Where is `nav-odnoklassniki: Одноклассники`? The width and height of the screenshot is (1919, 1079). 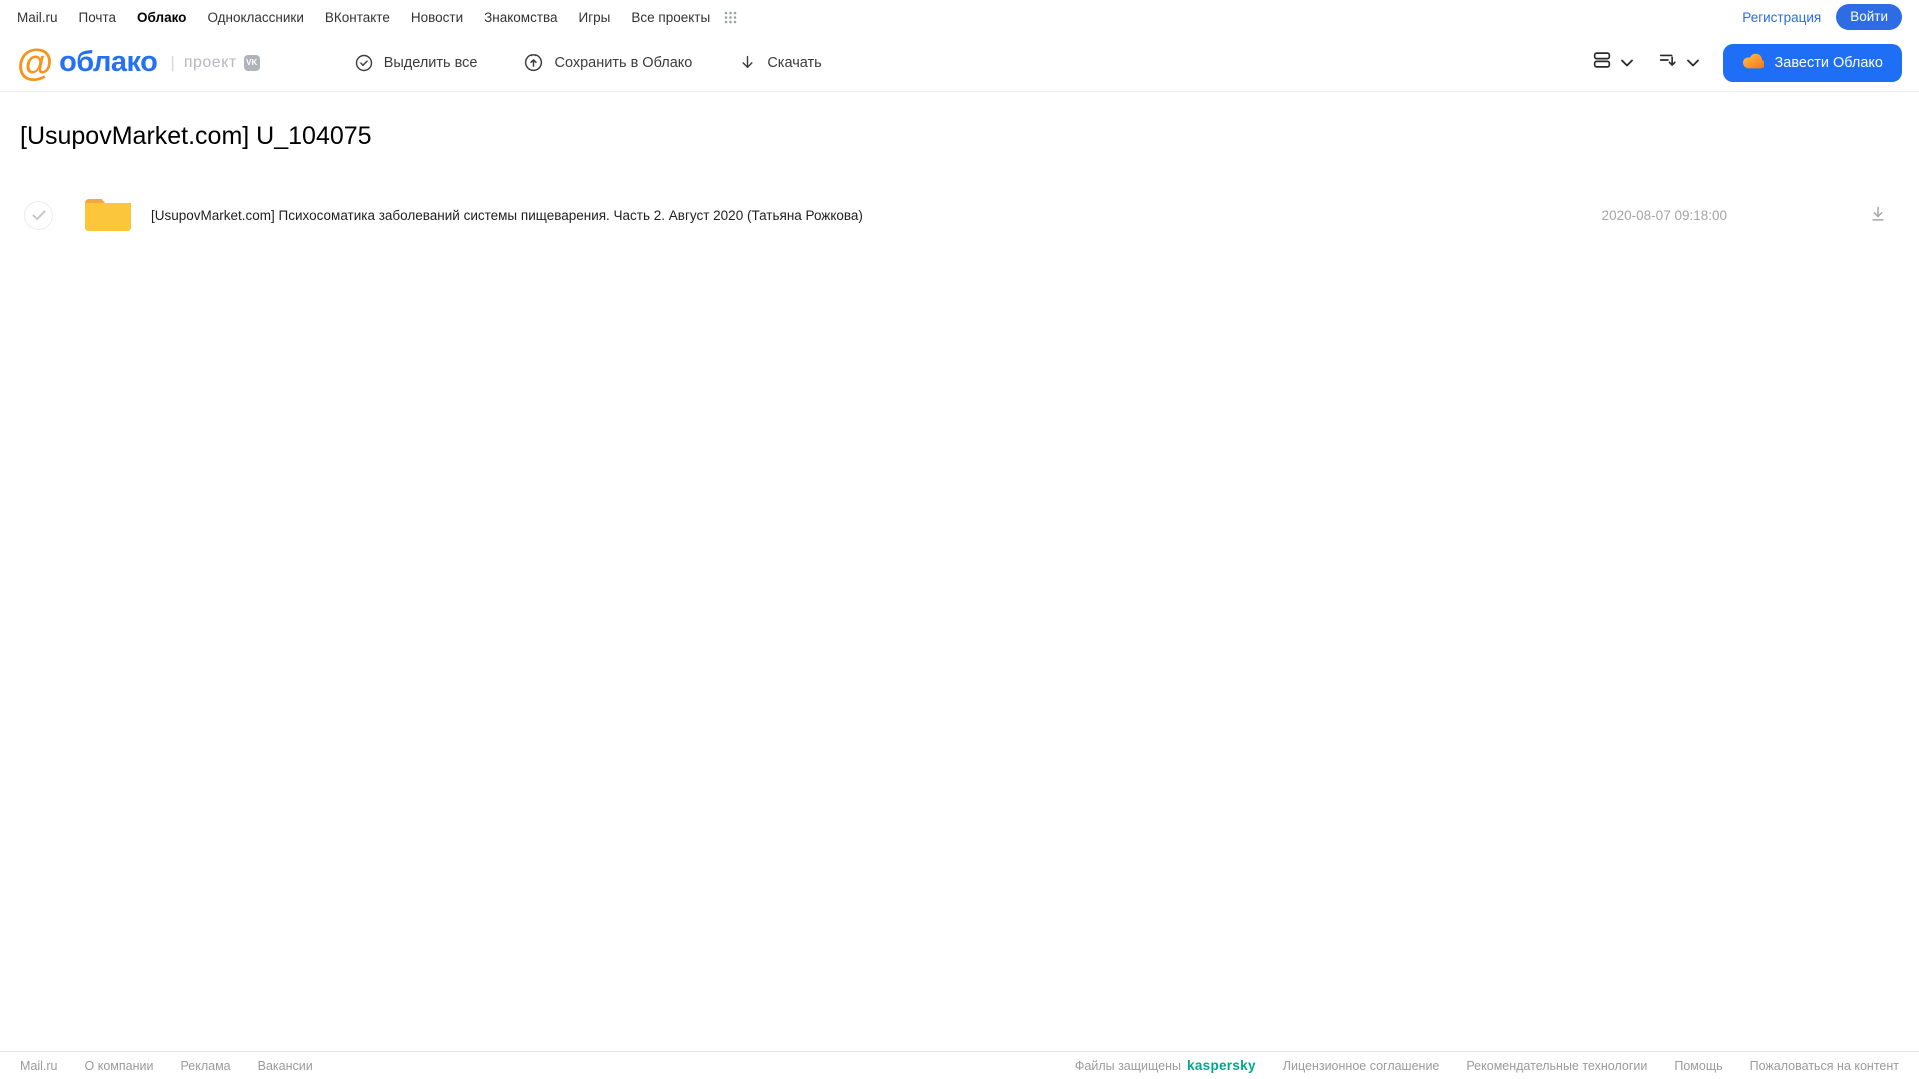
nav-odnoklassniki: Одноклассники is located at coordinates (255, 17).